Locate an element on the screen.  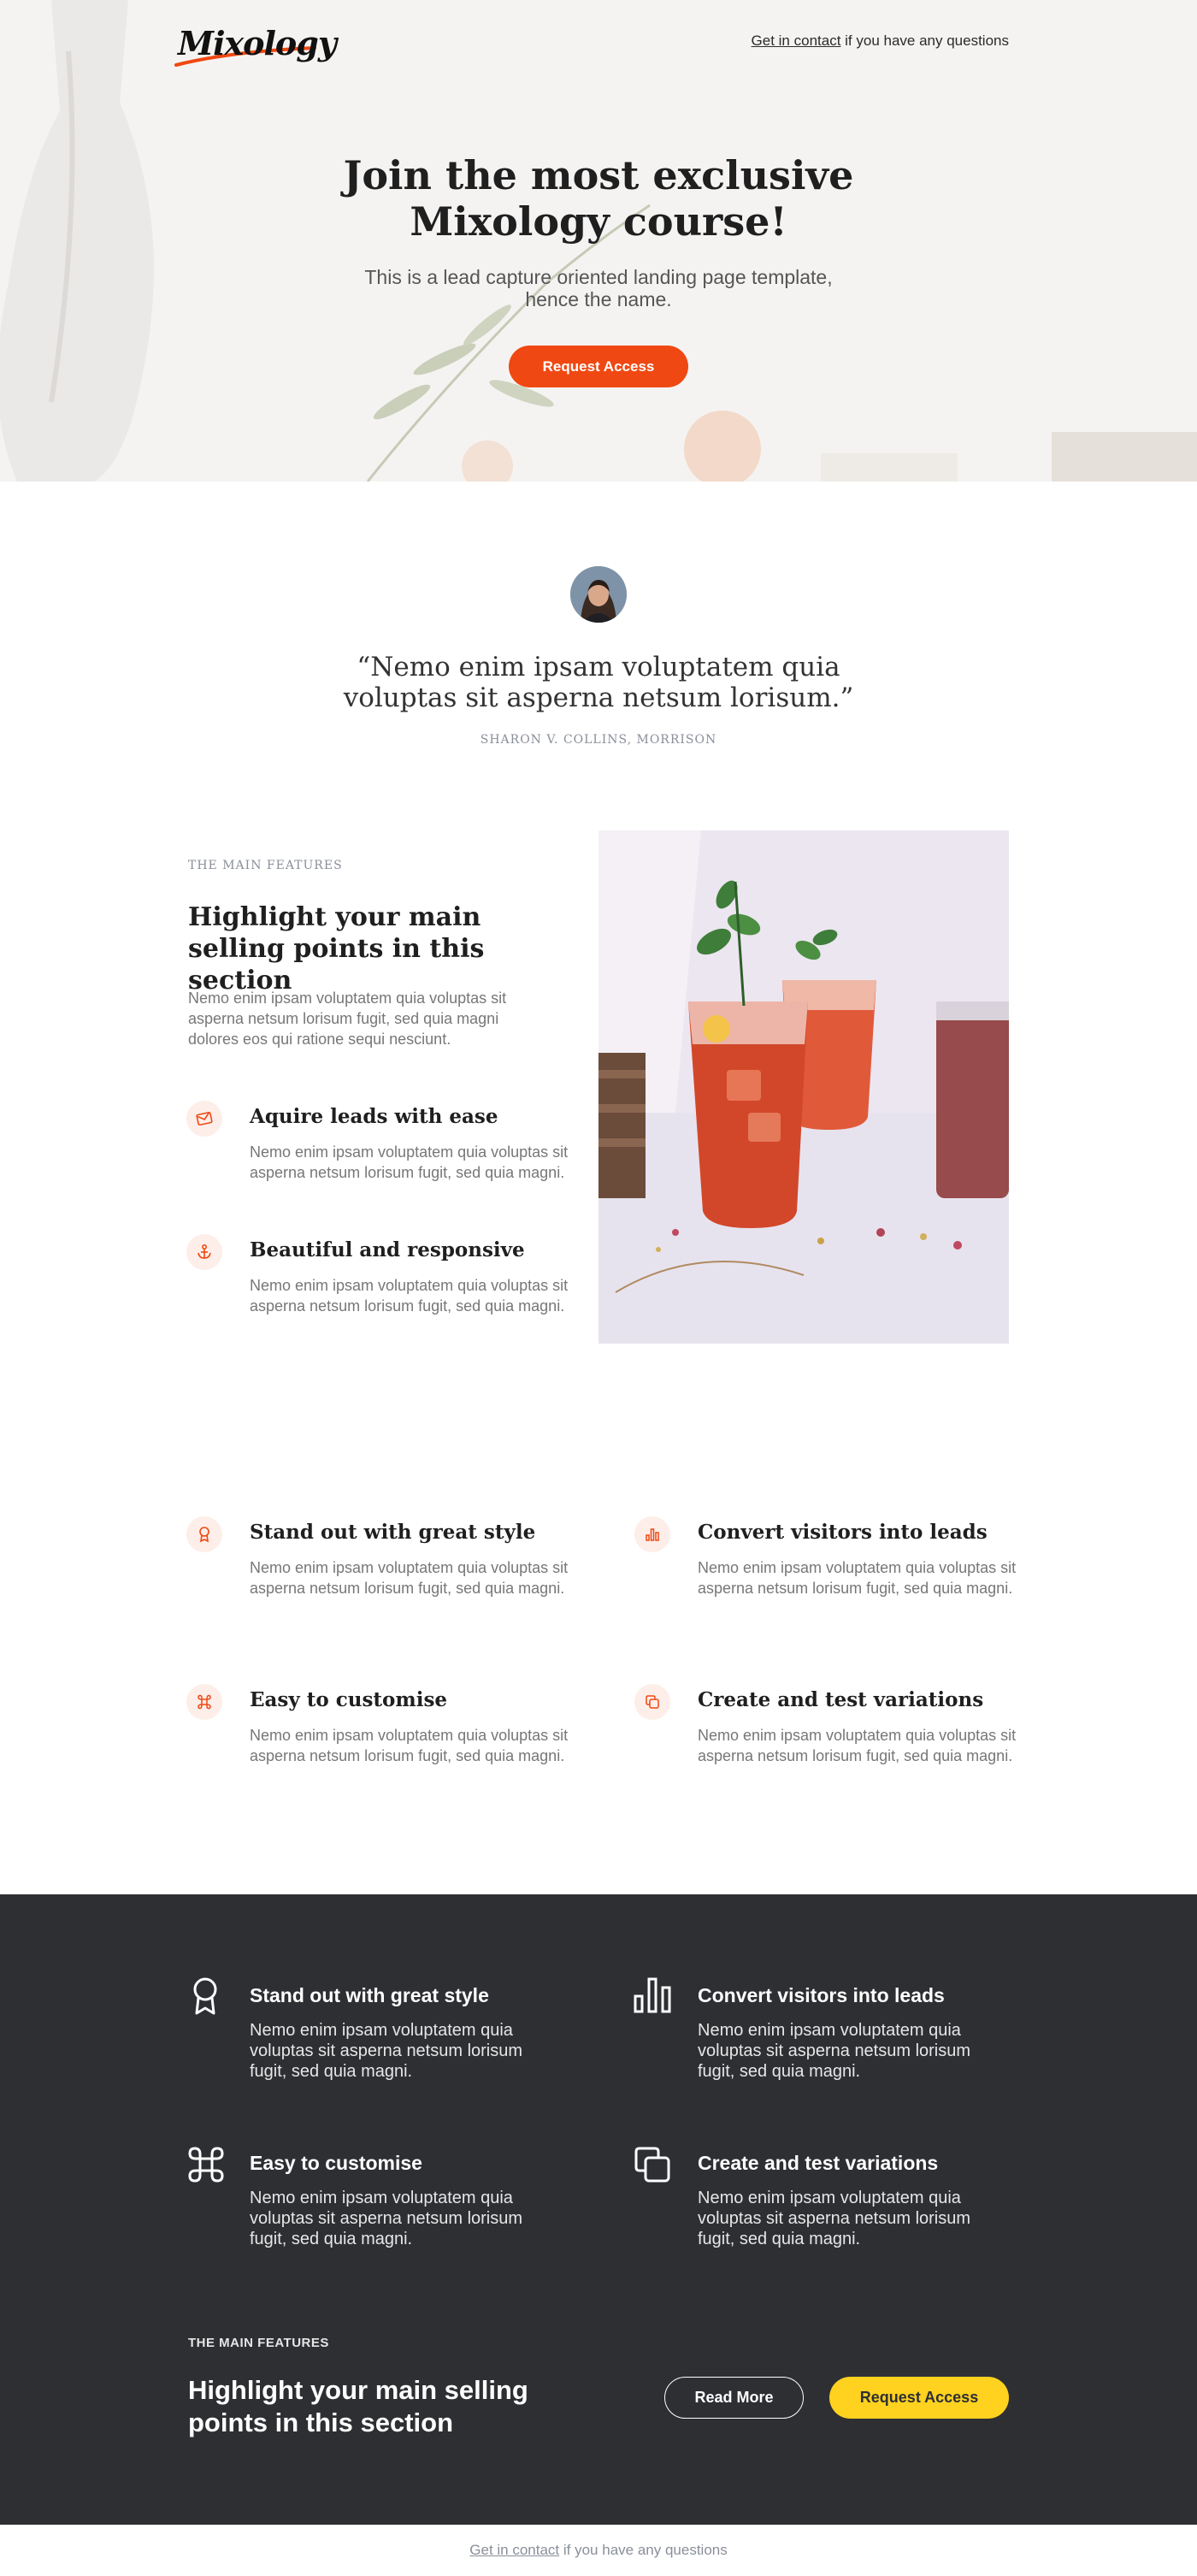
dark-grid-title-4: Create and test variations is located at coordinates (818, 2163).